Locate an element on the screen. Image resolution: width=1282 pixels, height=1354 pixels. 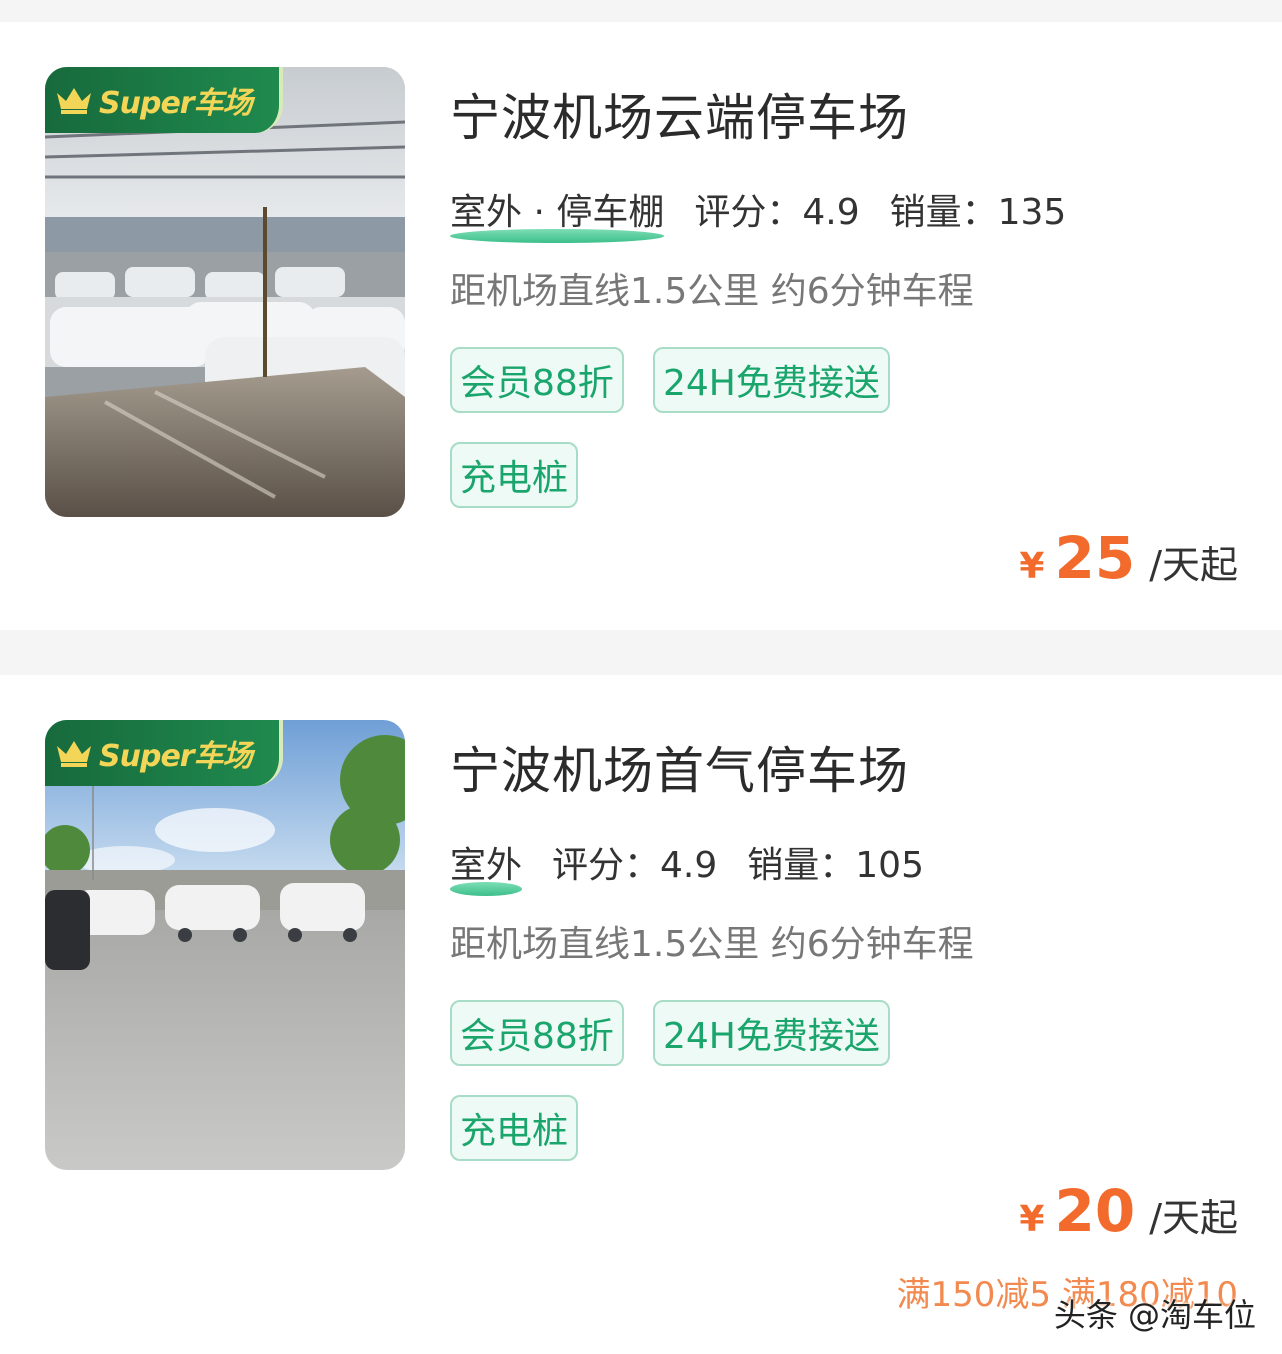
parking-meta: 室外 · 停车棚 评分：4.9 销量：135 is located at coordinates (773, 213).